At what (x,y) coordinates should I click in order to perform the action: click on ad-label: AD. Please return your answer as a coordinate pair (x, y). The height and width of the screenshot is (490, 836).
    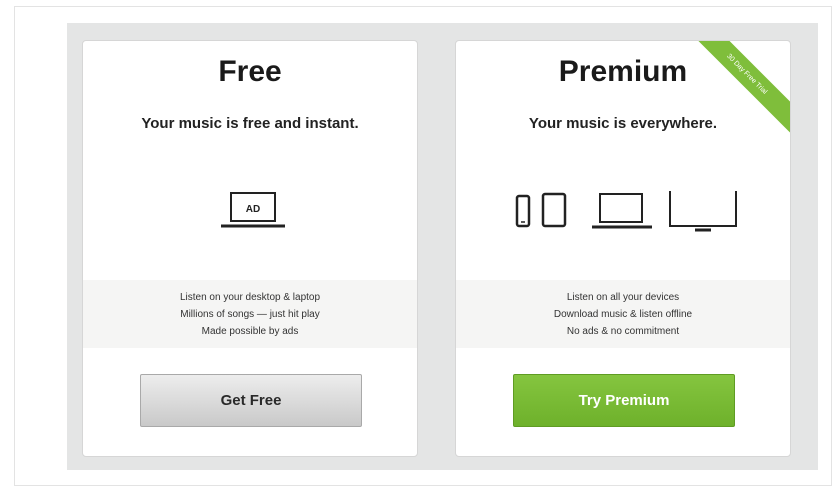
    Looking at the image, I should click on (253, 209).